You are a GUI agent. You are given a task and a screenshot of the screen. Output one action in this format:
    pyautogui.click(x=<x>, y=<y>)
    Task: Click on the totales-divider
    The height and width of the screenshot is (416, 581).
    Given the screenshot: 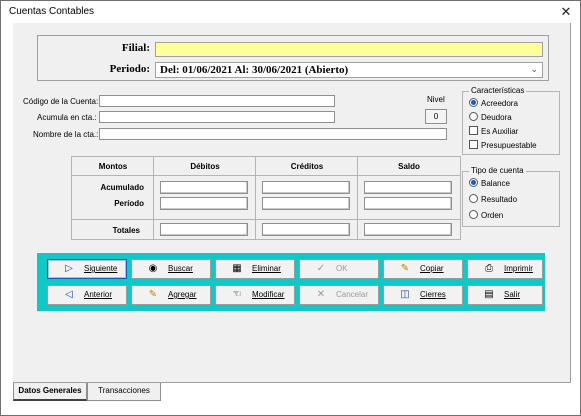 What is the action you would take?
    pyautogui.click(x=266, y=219)
    